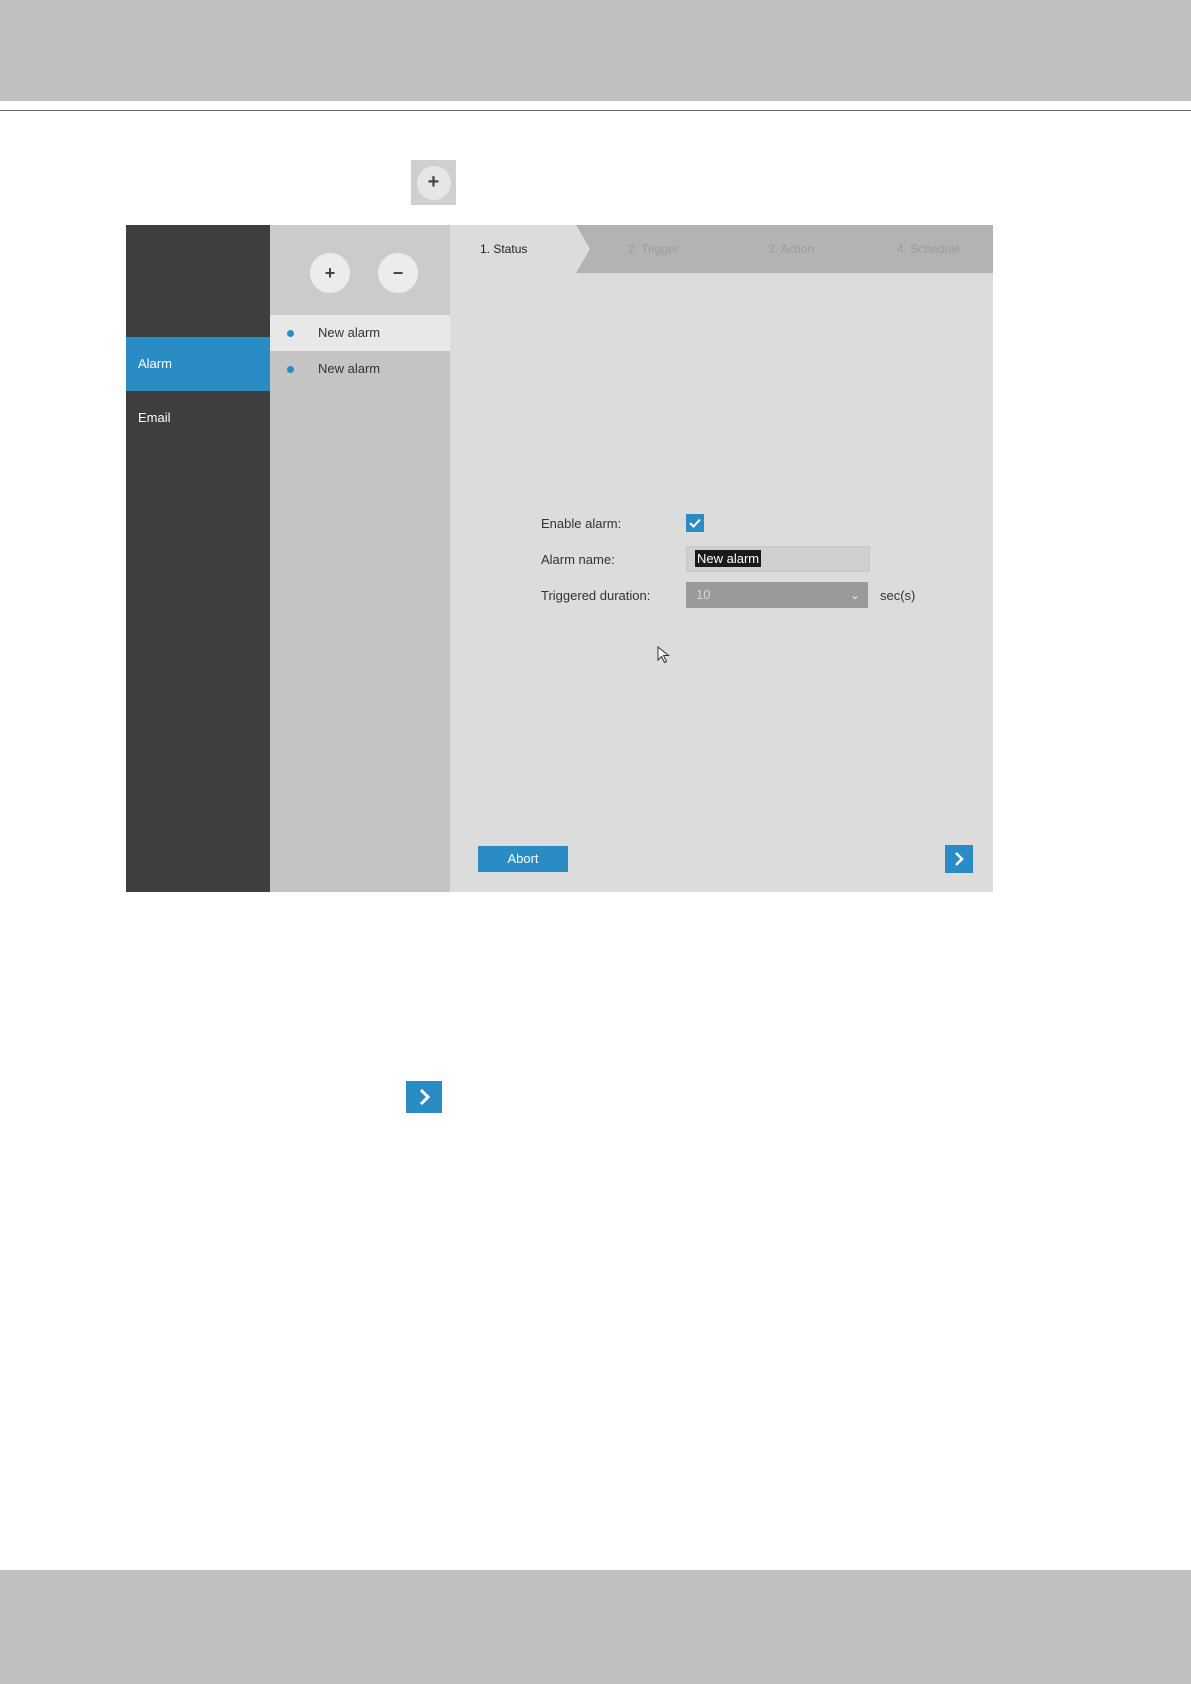 The image size is (1191, 1684). Describe the element at coordinates (360, 558) in the screenshot. I see `alarm-list-panel: + − New alarm New alarm` at that location.